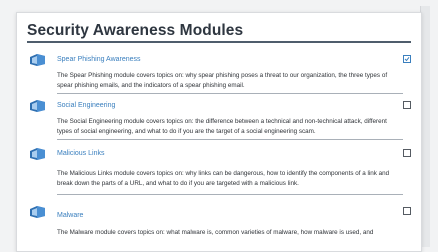 This screenshot has height=252, width=438. Describe the element at coordinates (80, 153) in the screenshot. I see `module-title: Malicious Links` at that location.